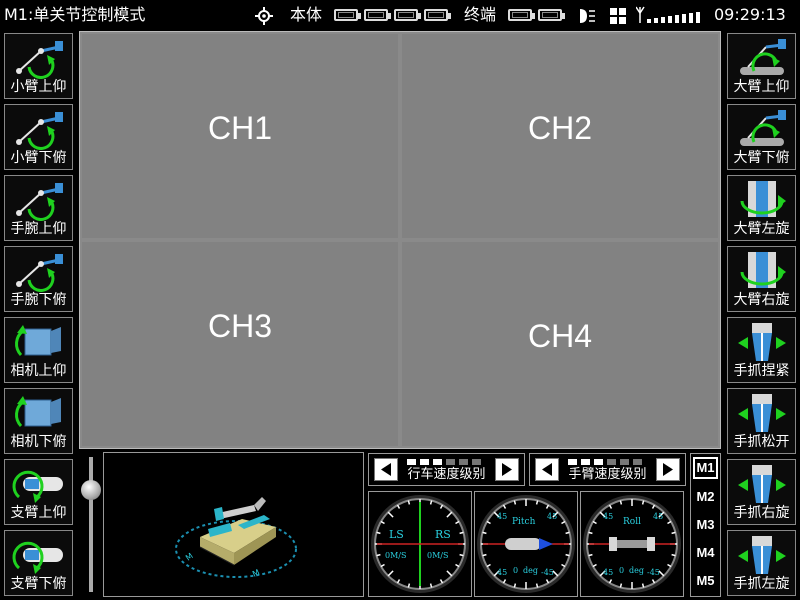 This screenshot has height=600, width=800. What do you see at coordinates (75, 14) in the screenshot?
I see `mode-title: M1:单关节控制模式` at bounding box center [75, 14].